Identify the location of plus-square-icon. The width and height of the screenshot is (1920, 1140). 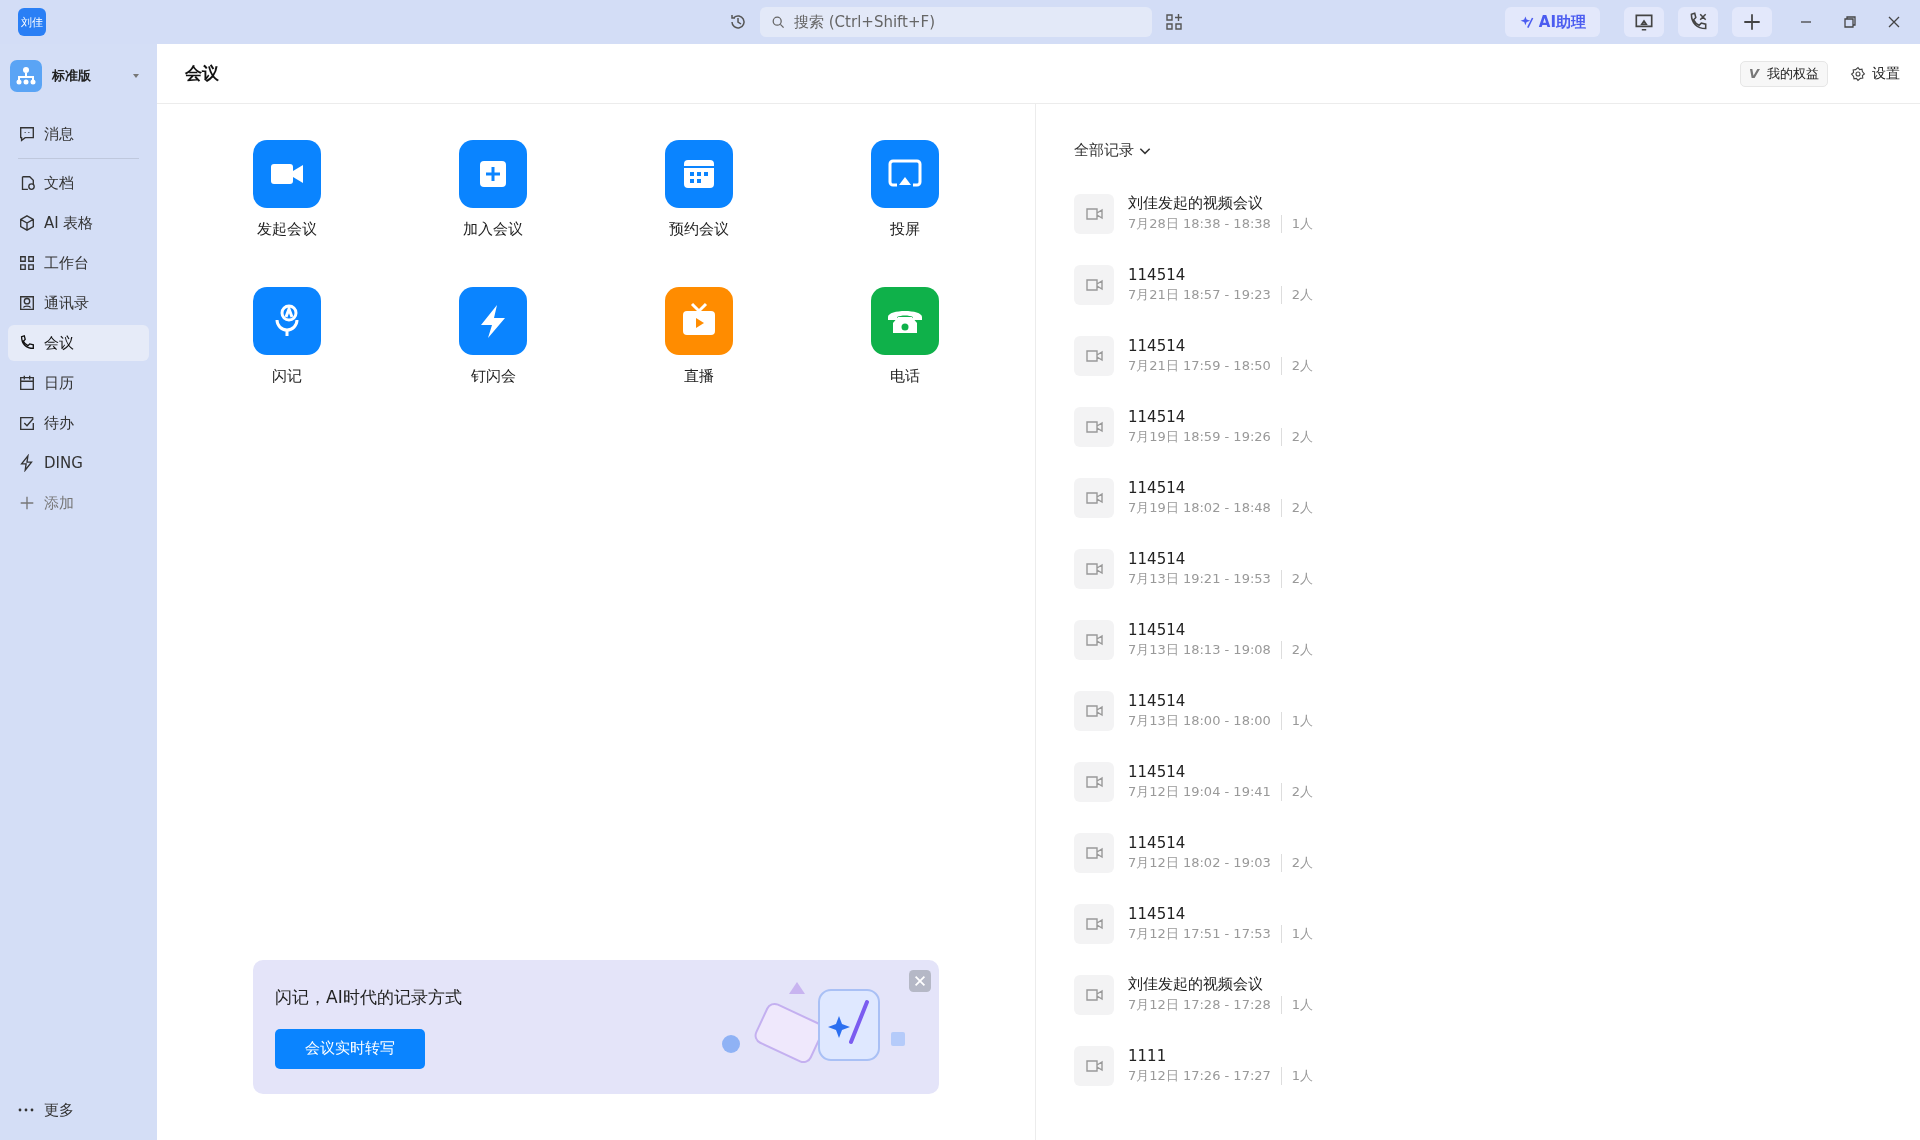
(493, 174).